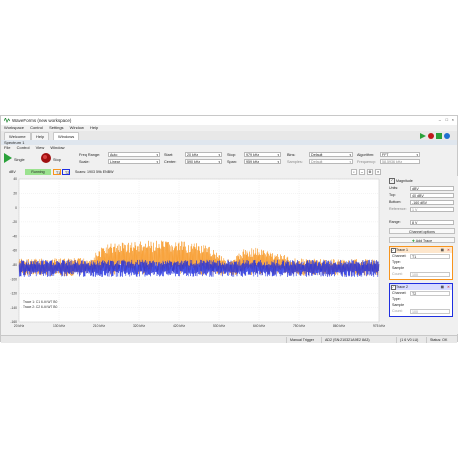 The width and height of the screenshot is (458, 458). I want to click on run-status-badge: Running, so click(38, 172).